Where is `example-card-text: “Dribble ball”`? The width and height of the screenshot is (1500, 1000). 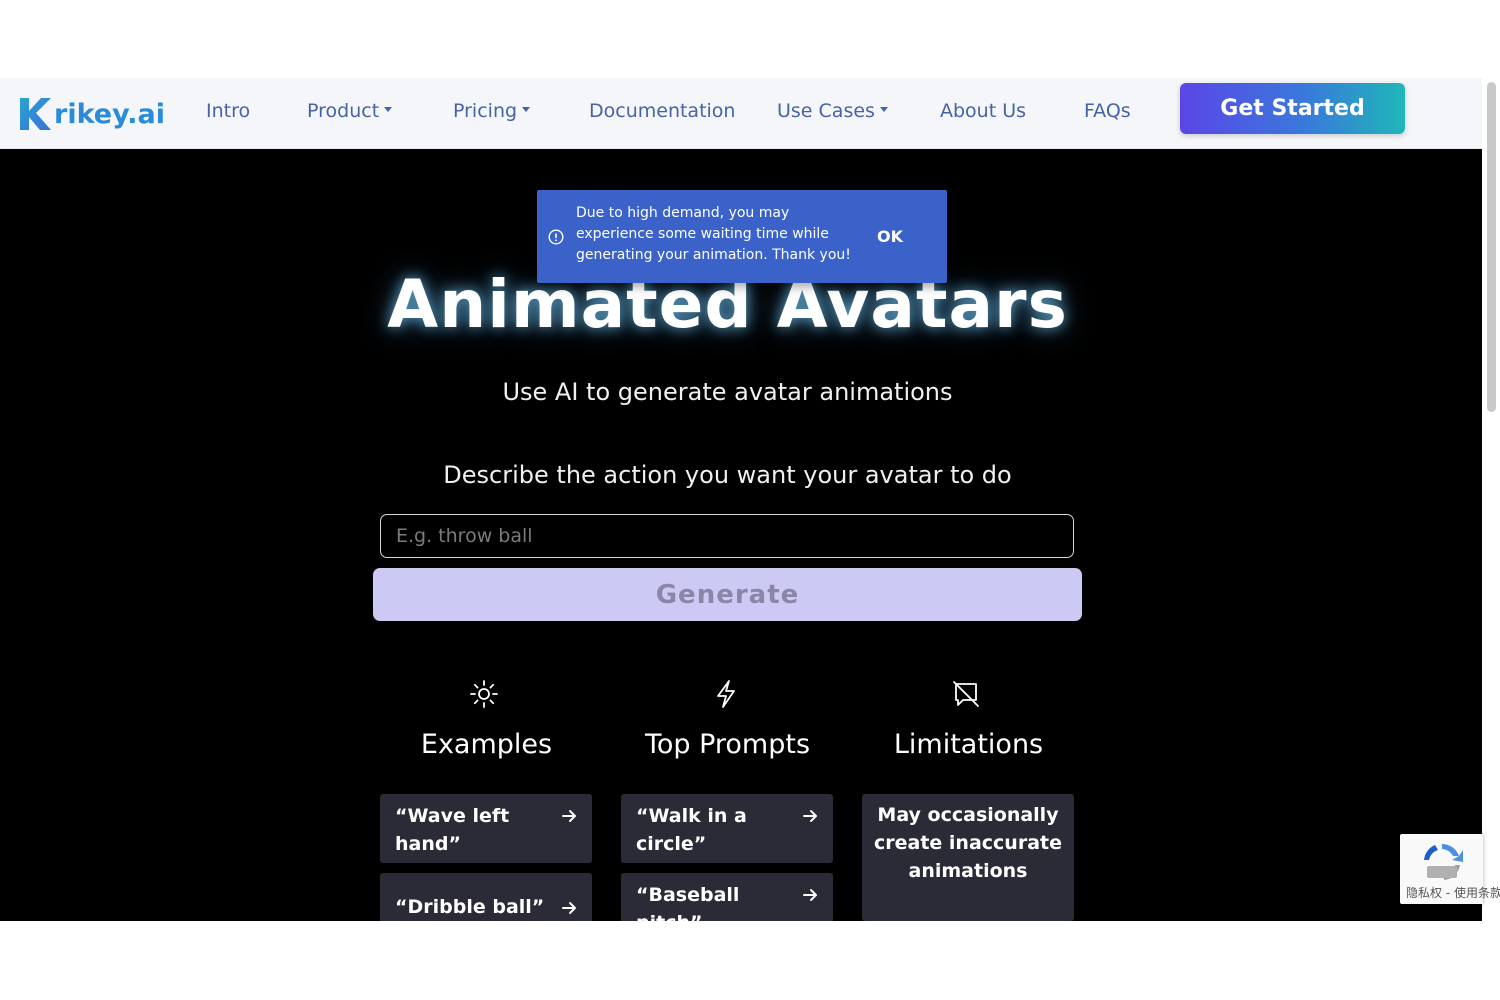
example-card-text: “Dribble ball” is located at coordinates (470, 907).